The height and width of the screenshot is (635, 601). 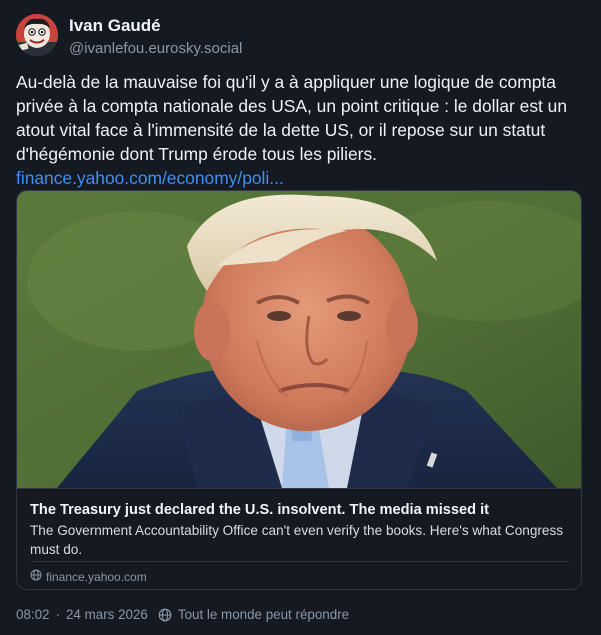 I want to click on avatar, so click(x=37, y=35).